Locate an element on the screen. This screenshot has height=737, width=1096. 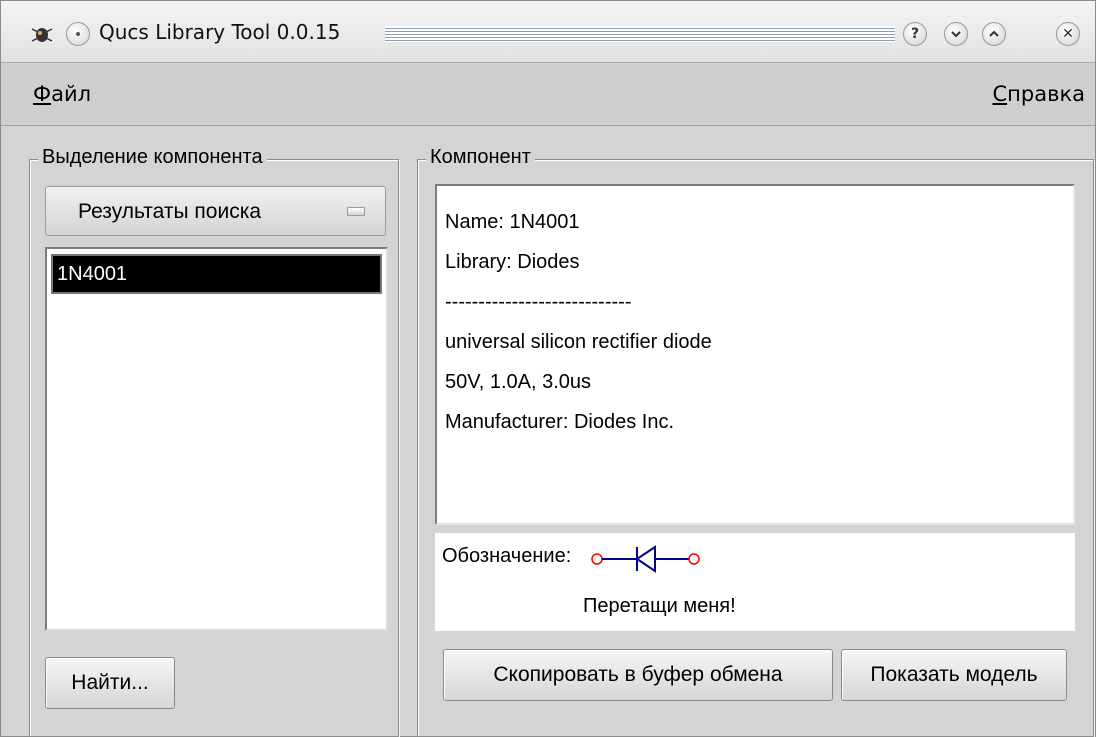
window-menu-button is located at coordinates (78, 34).